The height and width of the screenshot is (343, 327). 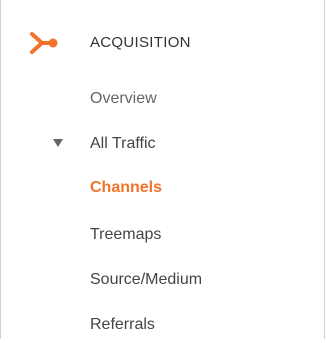 What do you see at coordinates (44, 43) in the screenshot?
I see `acquisition-fork-icon` at bounding box center [44, 43].